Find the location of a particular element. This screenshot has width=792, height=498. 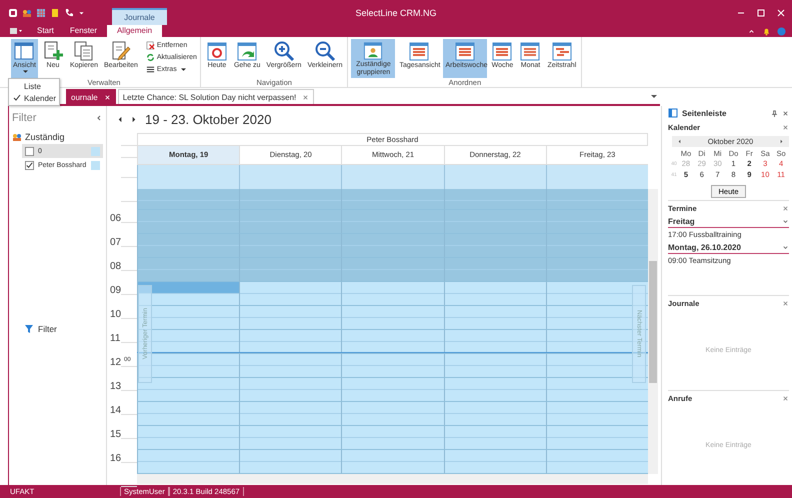

appointment-group-header: Freitag is located at coordinates (728, 221).